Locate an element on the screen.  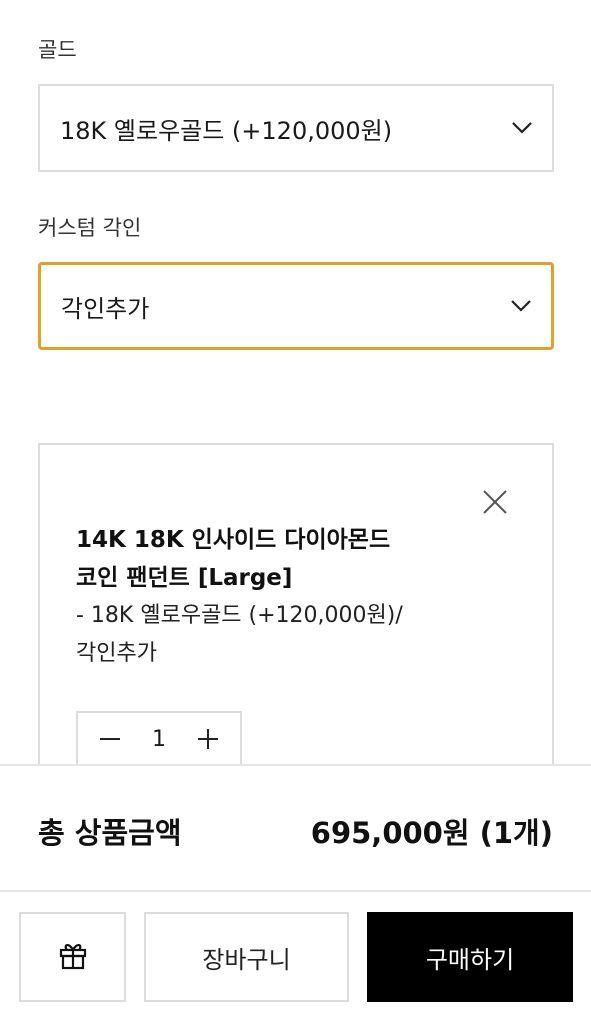
quantity-stepper: 1 is located at coordinates (159, 739).